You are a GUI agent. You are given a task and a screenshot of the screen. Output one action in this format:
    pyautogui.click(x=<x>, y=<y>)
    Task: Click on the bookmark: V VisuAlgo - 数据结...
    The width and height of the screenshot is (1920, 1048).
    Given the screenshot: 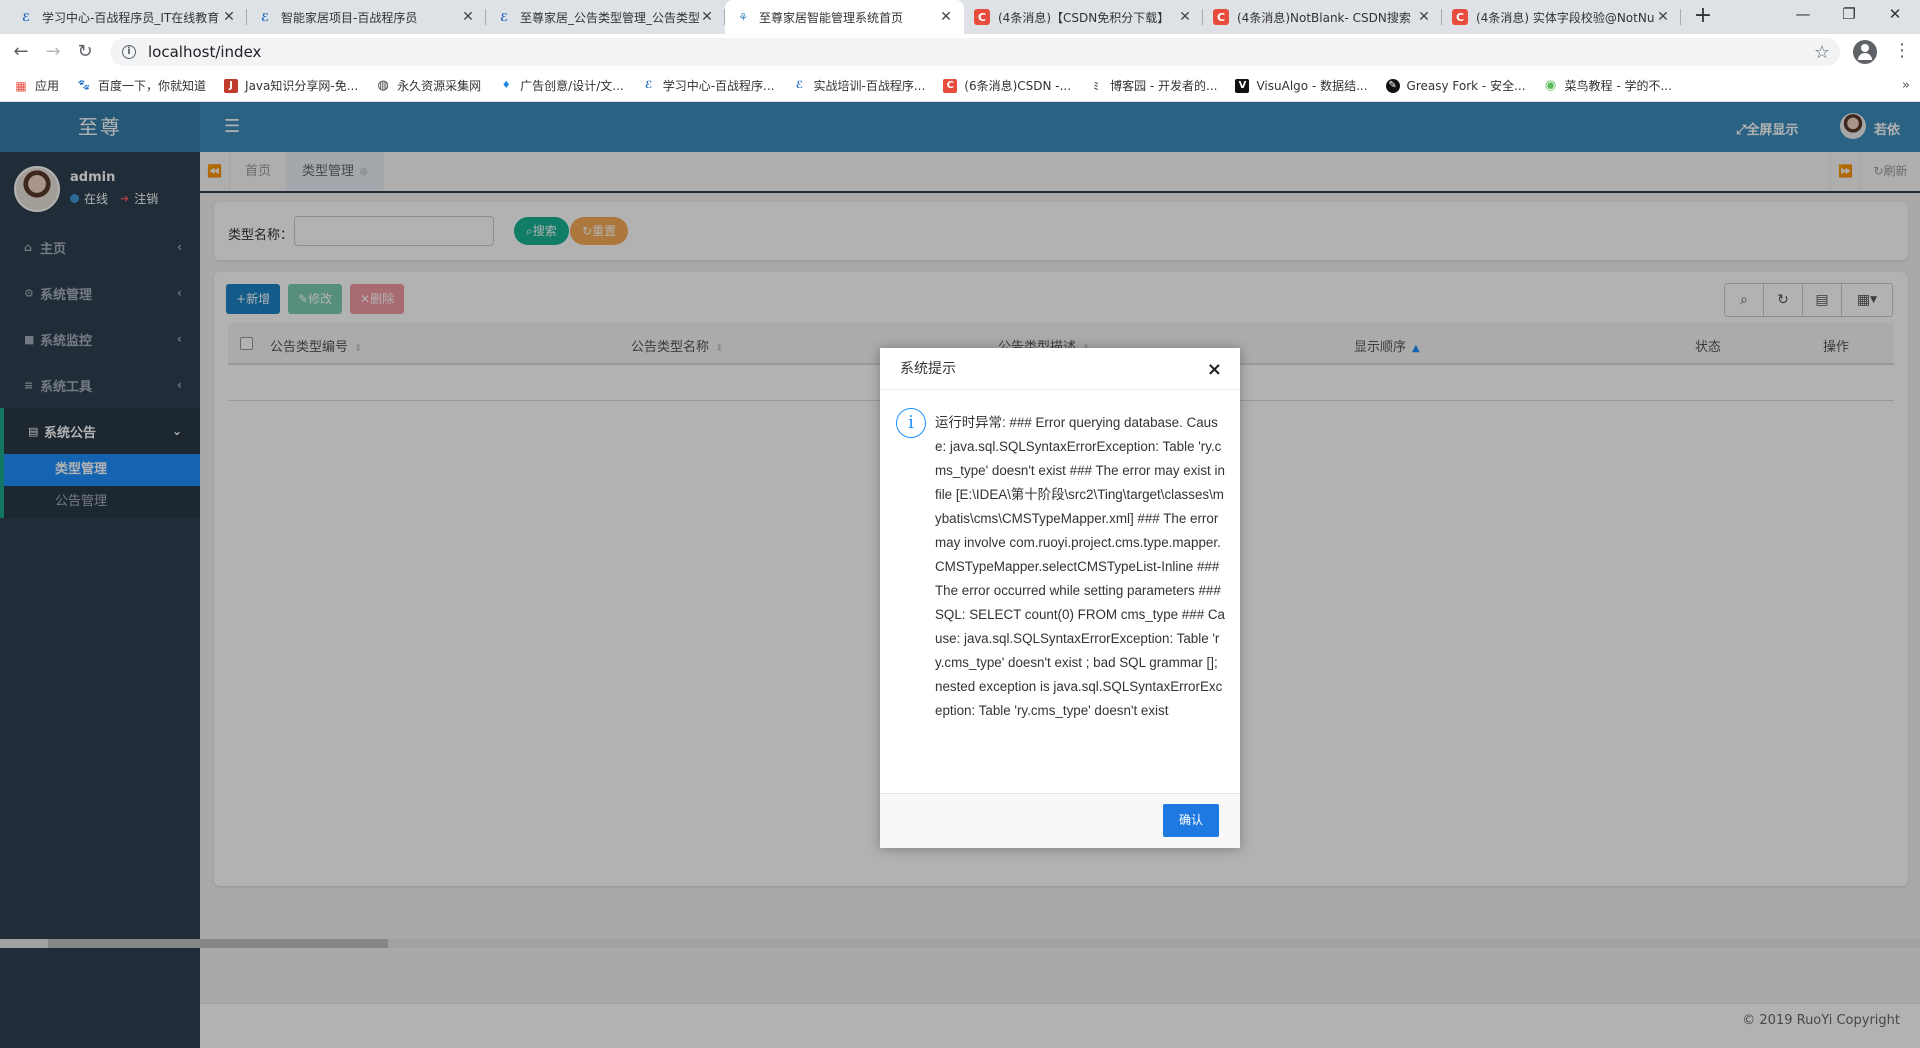 What is the action you would take?
    pyautogui.click(x=1301, y=85)
    